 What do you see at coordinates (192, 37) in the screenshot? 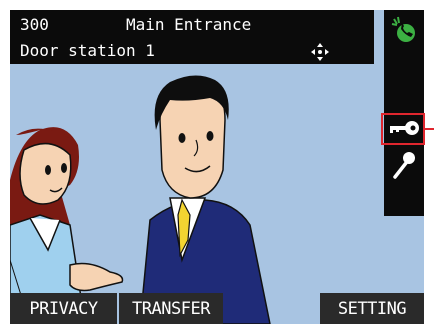
I see `door-station-info-bar: 300 Main Entrance Door station 1` at bounding box center [192, 37].